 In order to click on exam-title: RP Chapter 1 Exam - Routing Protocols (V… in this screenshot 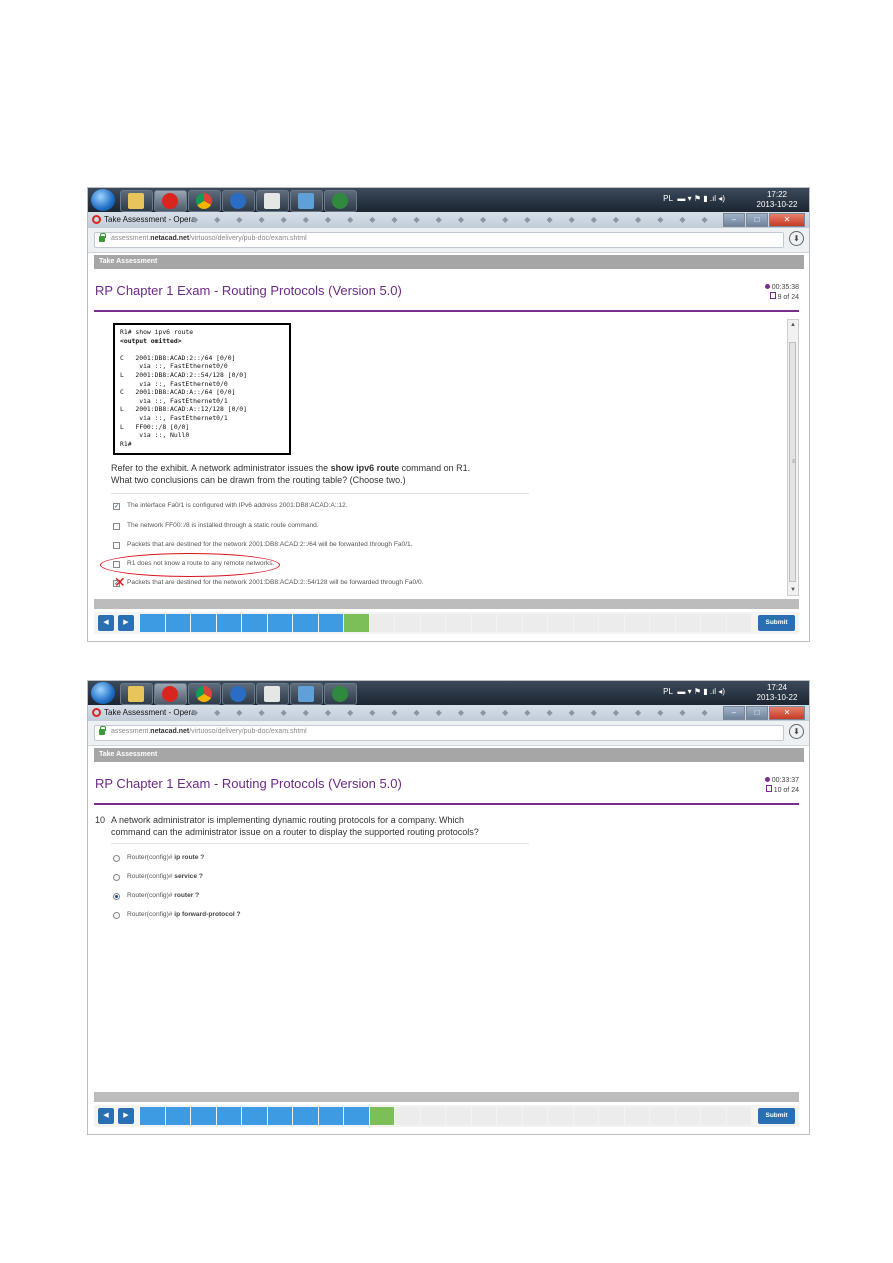, I will do `click(248, 783)`.